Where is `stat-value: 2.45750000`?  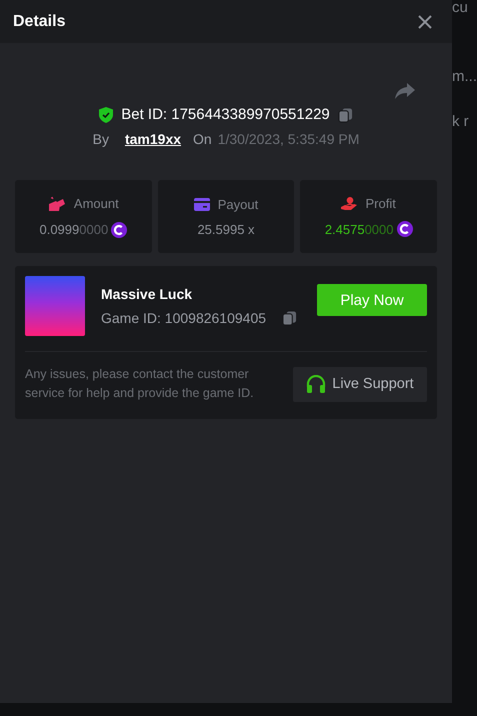
stat-value: 2.45750000 is located at coordinates (359, 229).